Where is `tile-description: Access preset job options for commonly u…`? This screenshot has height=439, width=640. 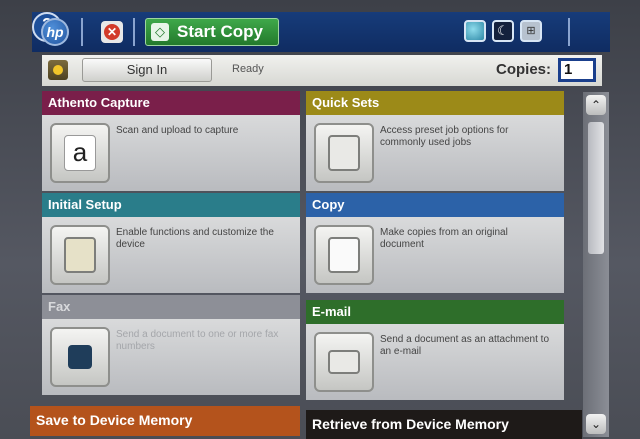
tile-description: Access preset job options for commonly u… is located at coordinates (444, 136).